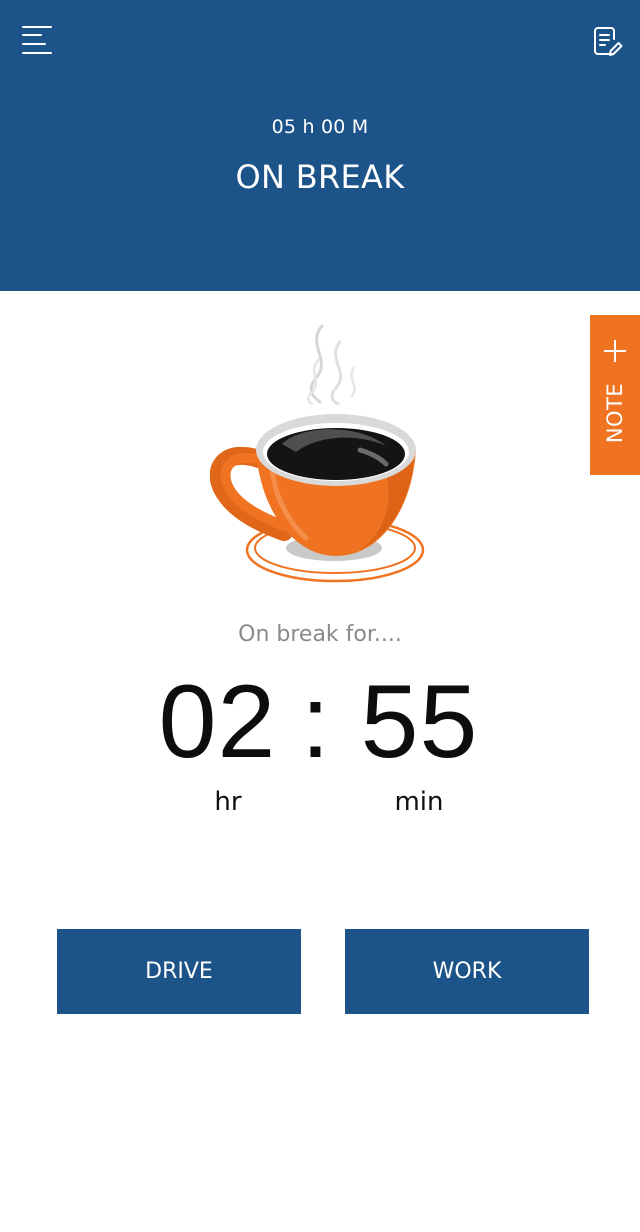  I want to click on work-button: WORK, so click(467, 971).